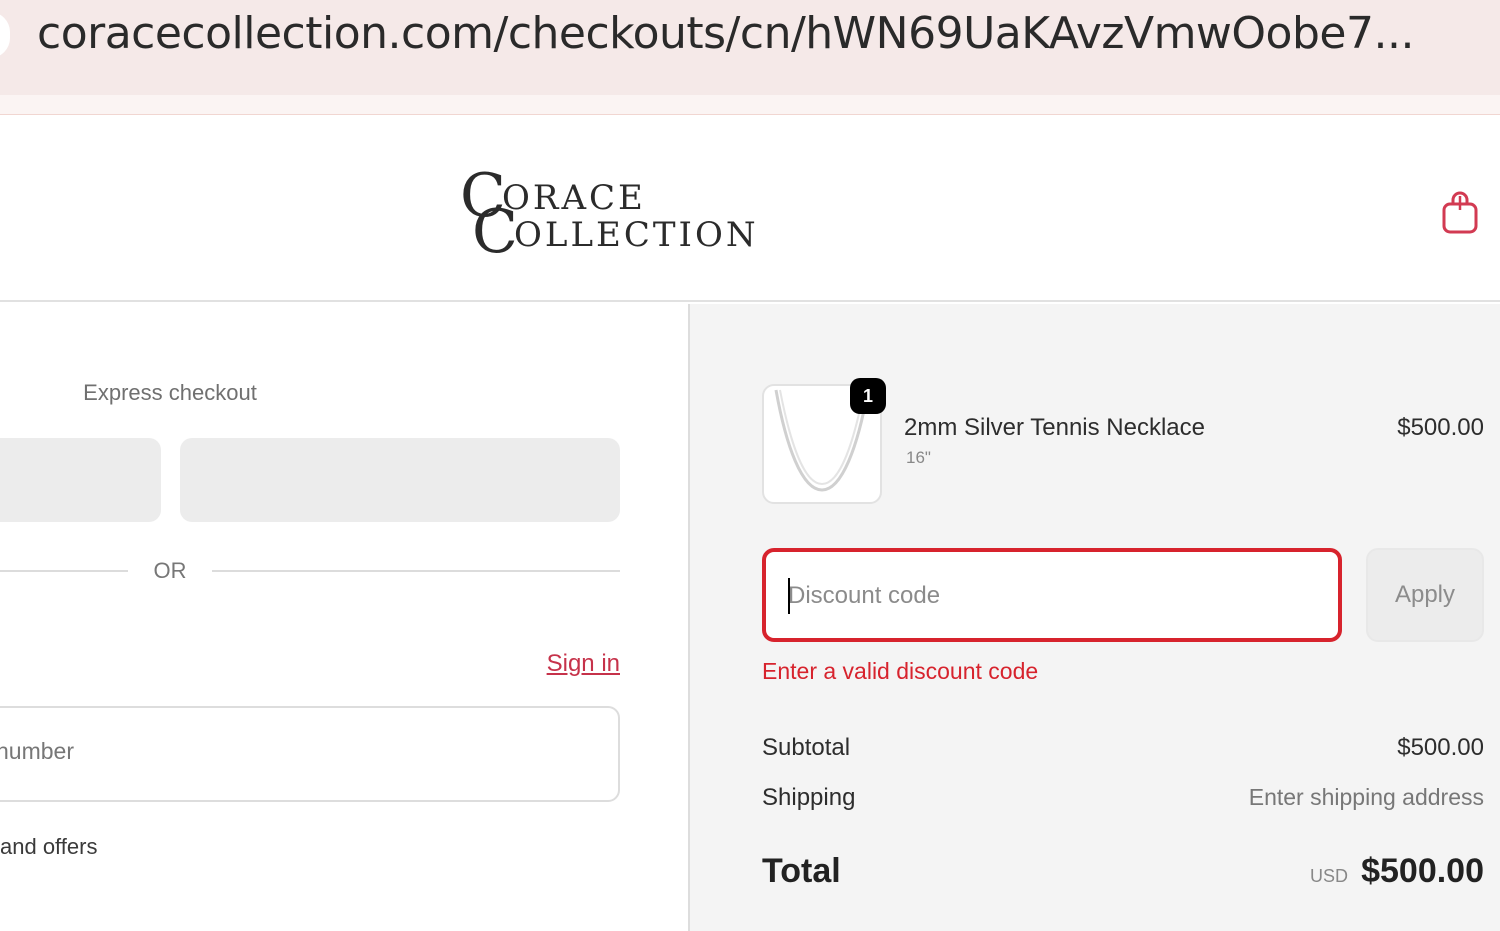 This screenshot has width=1500, height=931. I want to click on contact-placeholder: number, so click(37, 751).